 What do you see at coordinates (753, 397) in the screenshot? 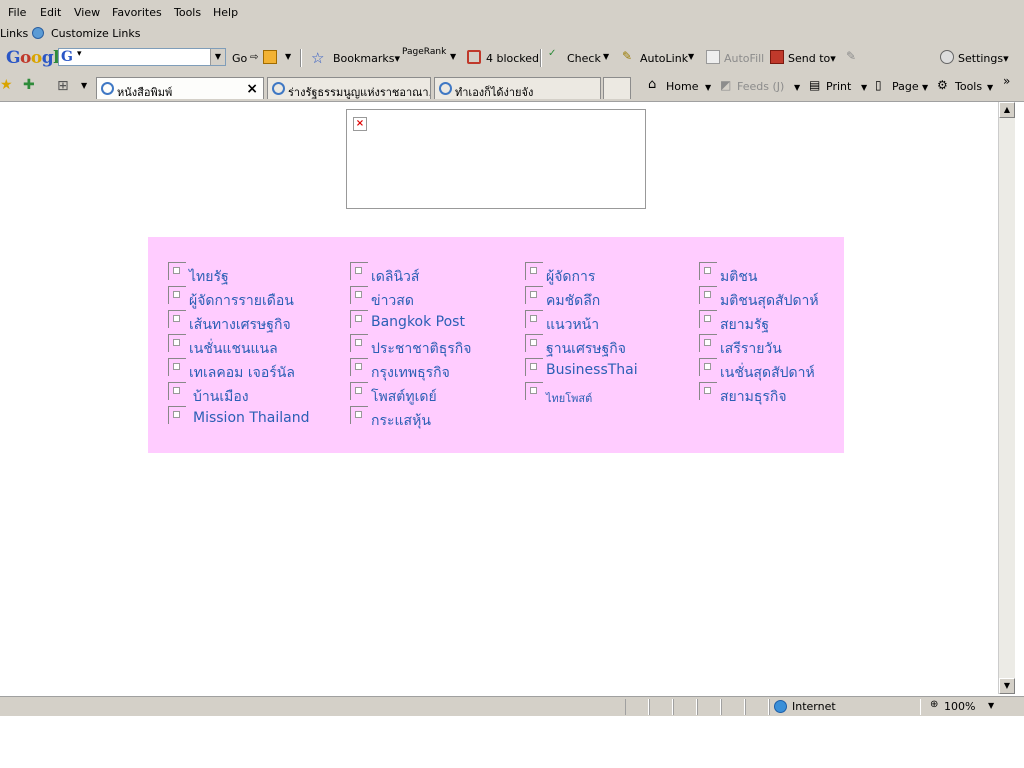
I see `newspaper-name: สยามธุรกิจ` at bounding box center [753, 397].